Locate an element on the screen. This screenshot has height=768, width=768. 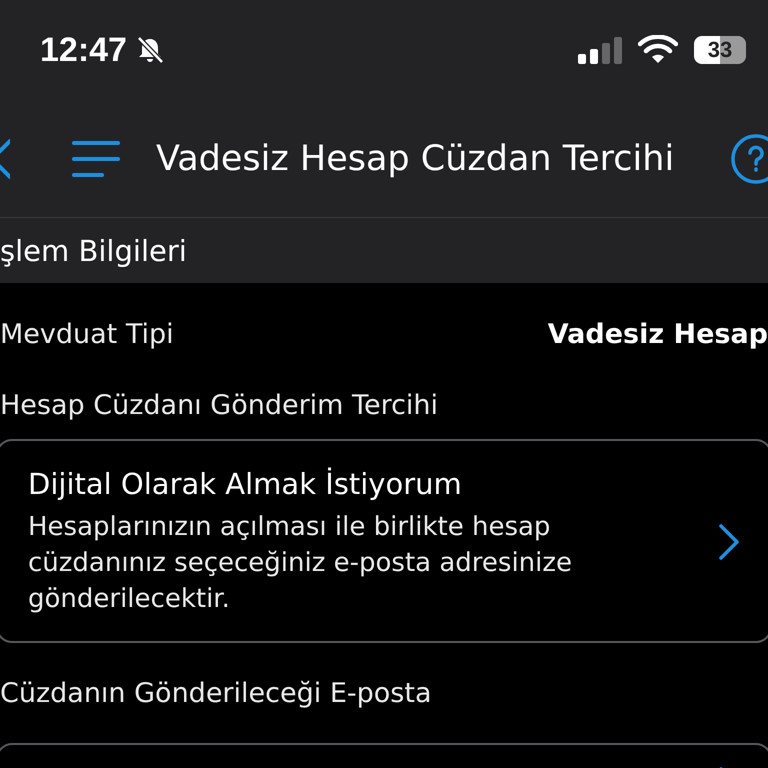
battery-indicator: 33 is located at coordinates (720, 50).